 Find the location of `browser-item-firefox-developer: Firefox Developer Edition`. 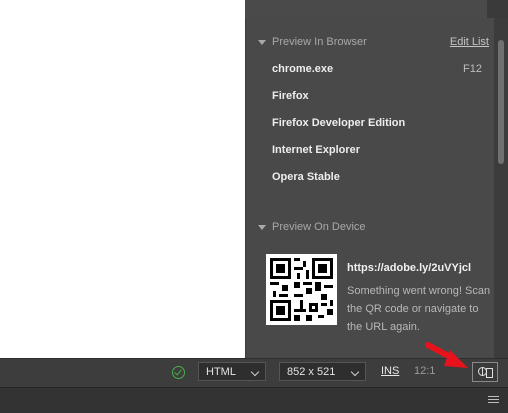

browser-item-firefox-developer: Firefox Developer Edition is located at coordinates (377, 123).